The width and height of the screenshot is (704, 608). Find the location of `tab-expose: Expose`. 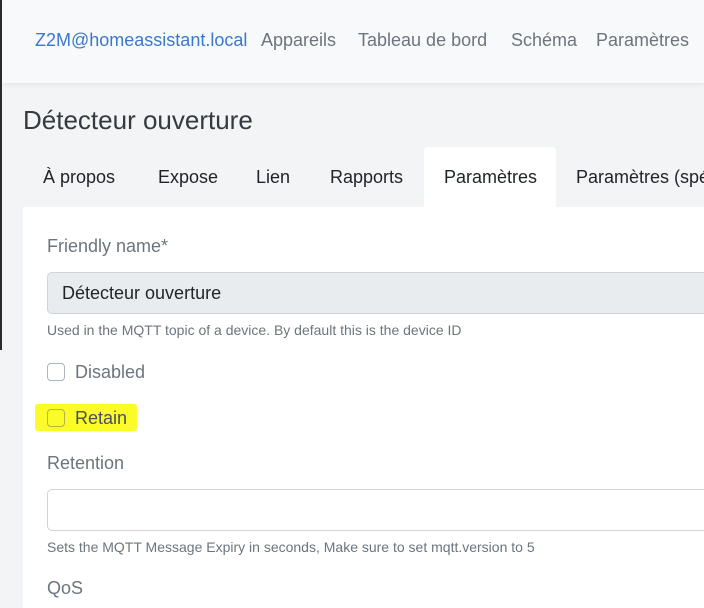

tab-expose: Expose is located at coordinates (188, 177).